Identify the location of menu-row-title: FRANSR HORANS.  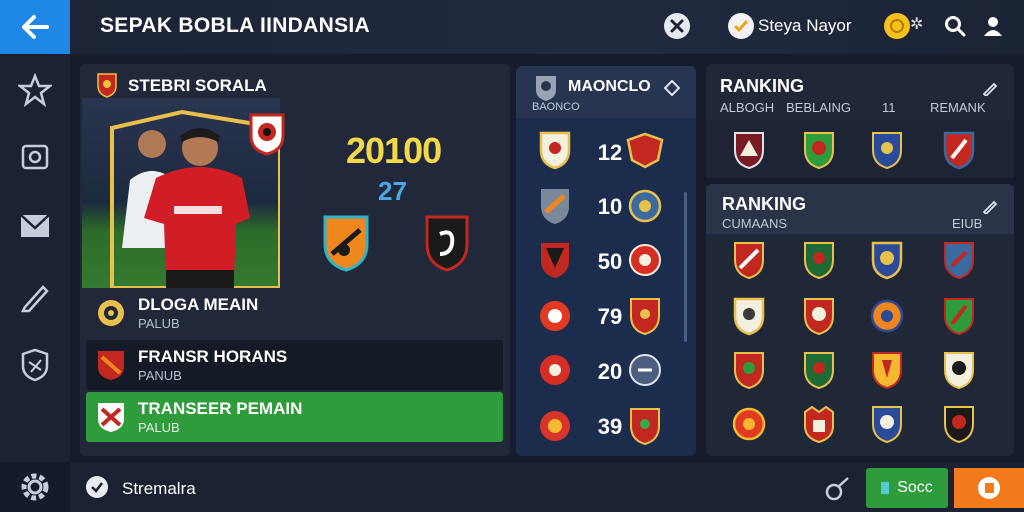
(213, 356).